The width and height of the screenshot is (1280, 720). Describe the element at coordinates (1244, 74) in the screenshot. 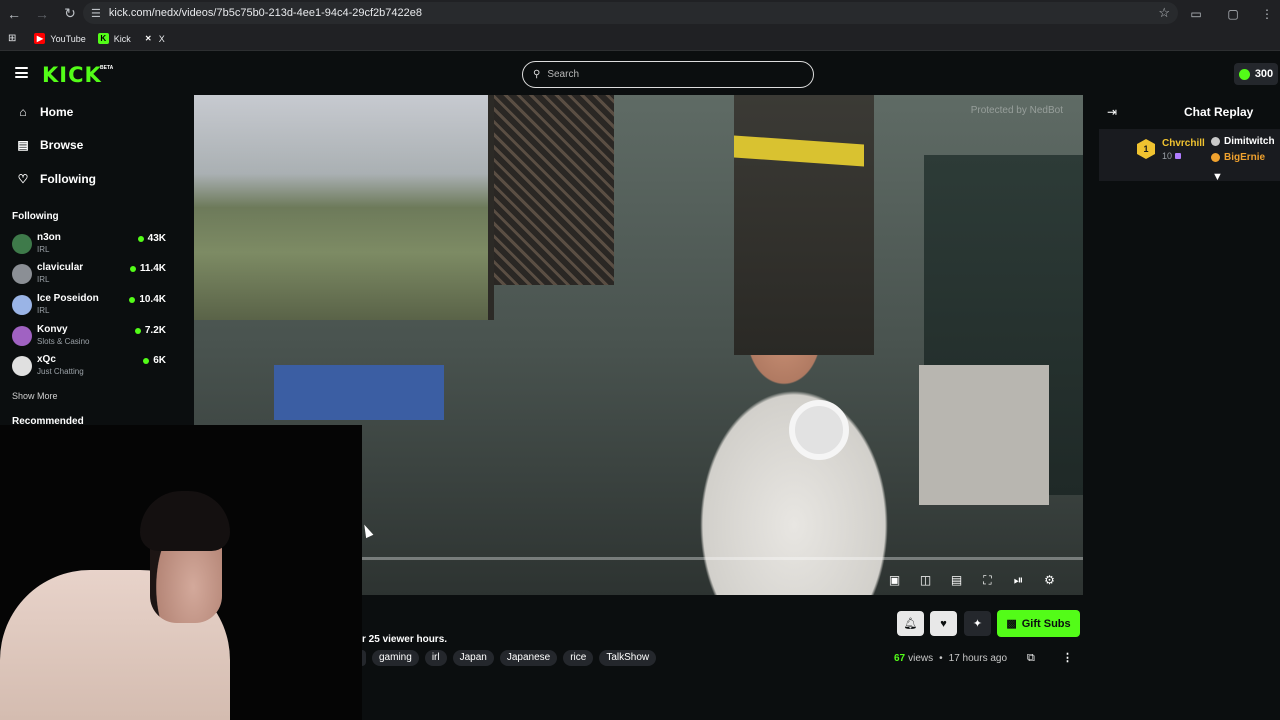

I see `kick-points-icon` at that location.